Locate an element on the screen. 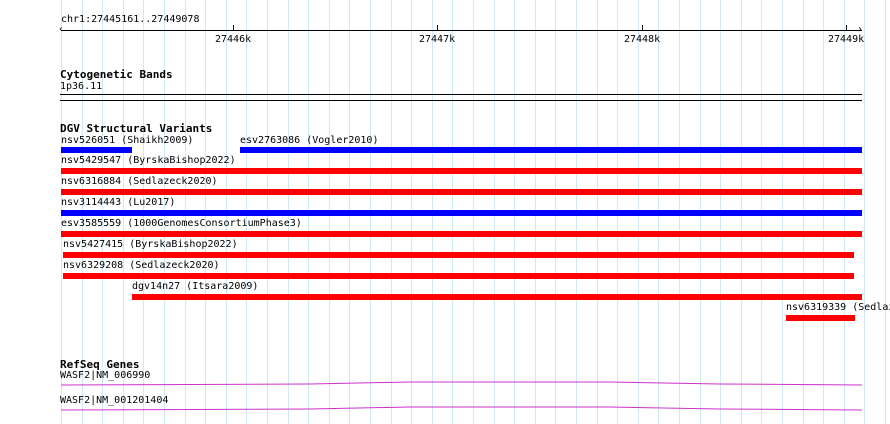 This screenshot has height=424, width=890. cytoband-outline-bottom is located at coordinates (461, 100).